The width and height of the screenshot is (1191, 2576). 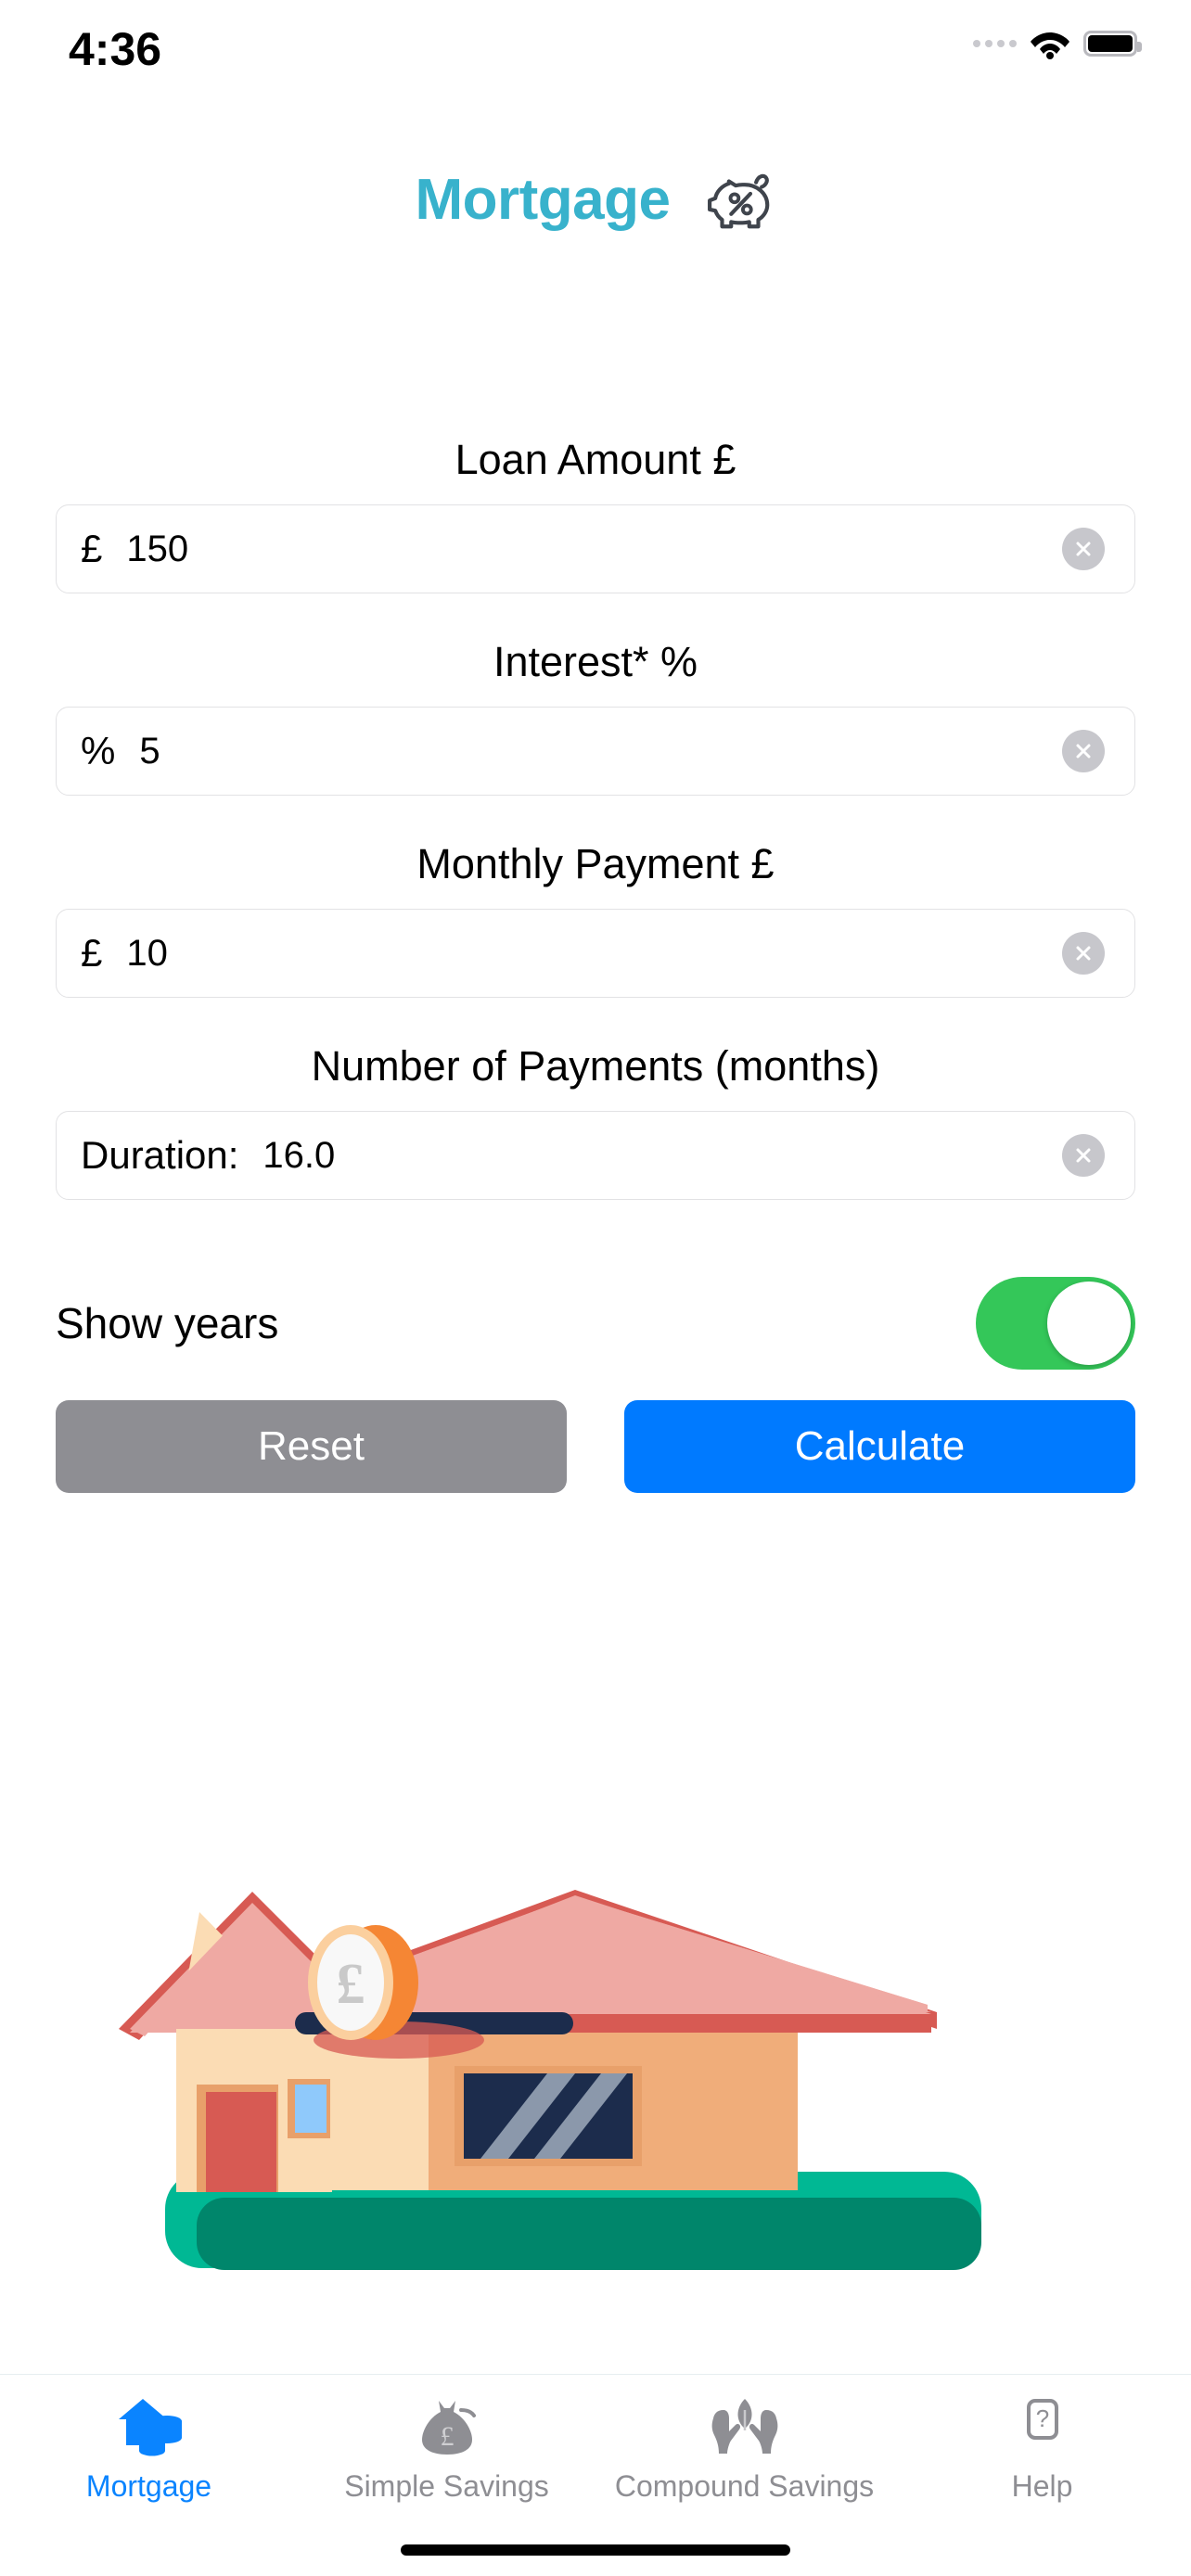 What do you see at coordinates (147, 953) in the screenshot?
I see `monthly-payment-value: 10` at bounding box center [147, 953].